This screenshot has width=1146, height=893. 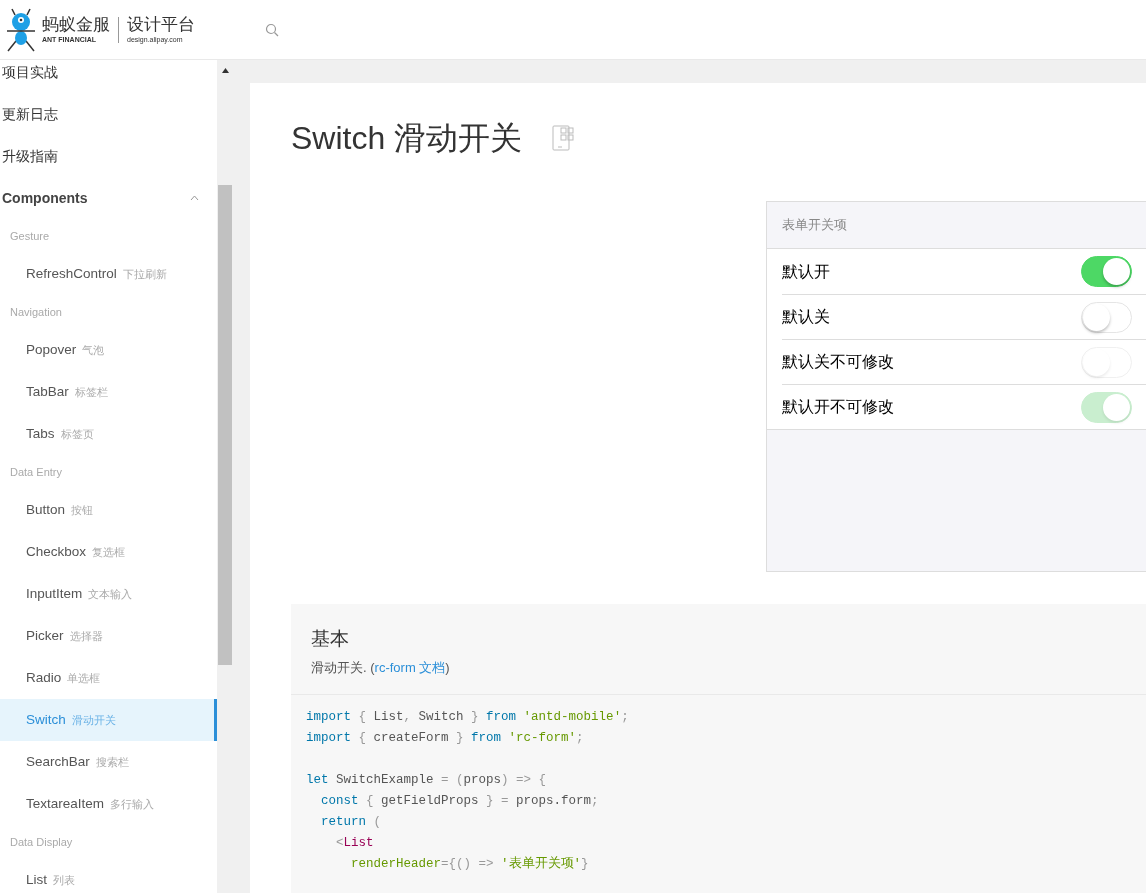 What do you see at coordinates (470, 864) in the screenshot?
I see `code-line: renderHeader={() => '表单开关项'}` at bounding box center [470, 864].